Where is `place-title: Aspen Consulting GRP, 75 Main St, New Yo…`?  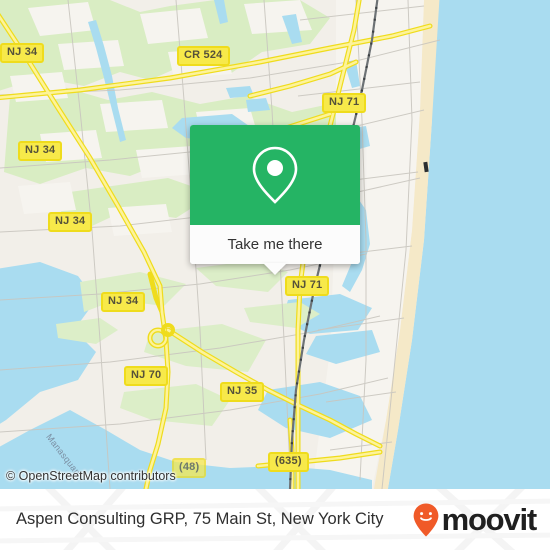 place-title: Aspen Consulting GRP, 75 Main St, New Yo… is located at coordinates (200, 519).